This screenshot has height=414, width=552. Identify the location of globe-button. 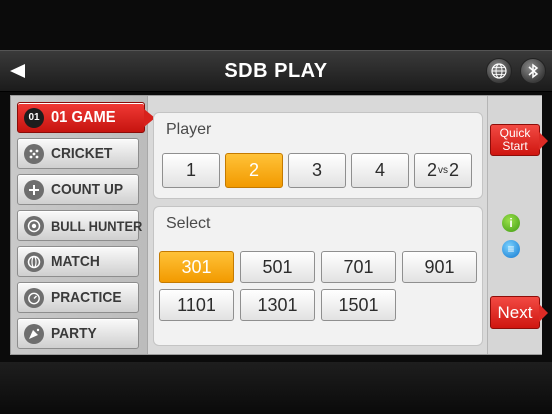
(499, 71).